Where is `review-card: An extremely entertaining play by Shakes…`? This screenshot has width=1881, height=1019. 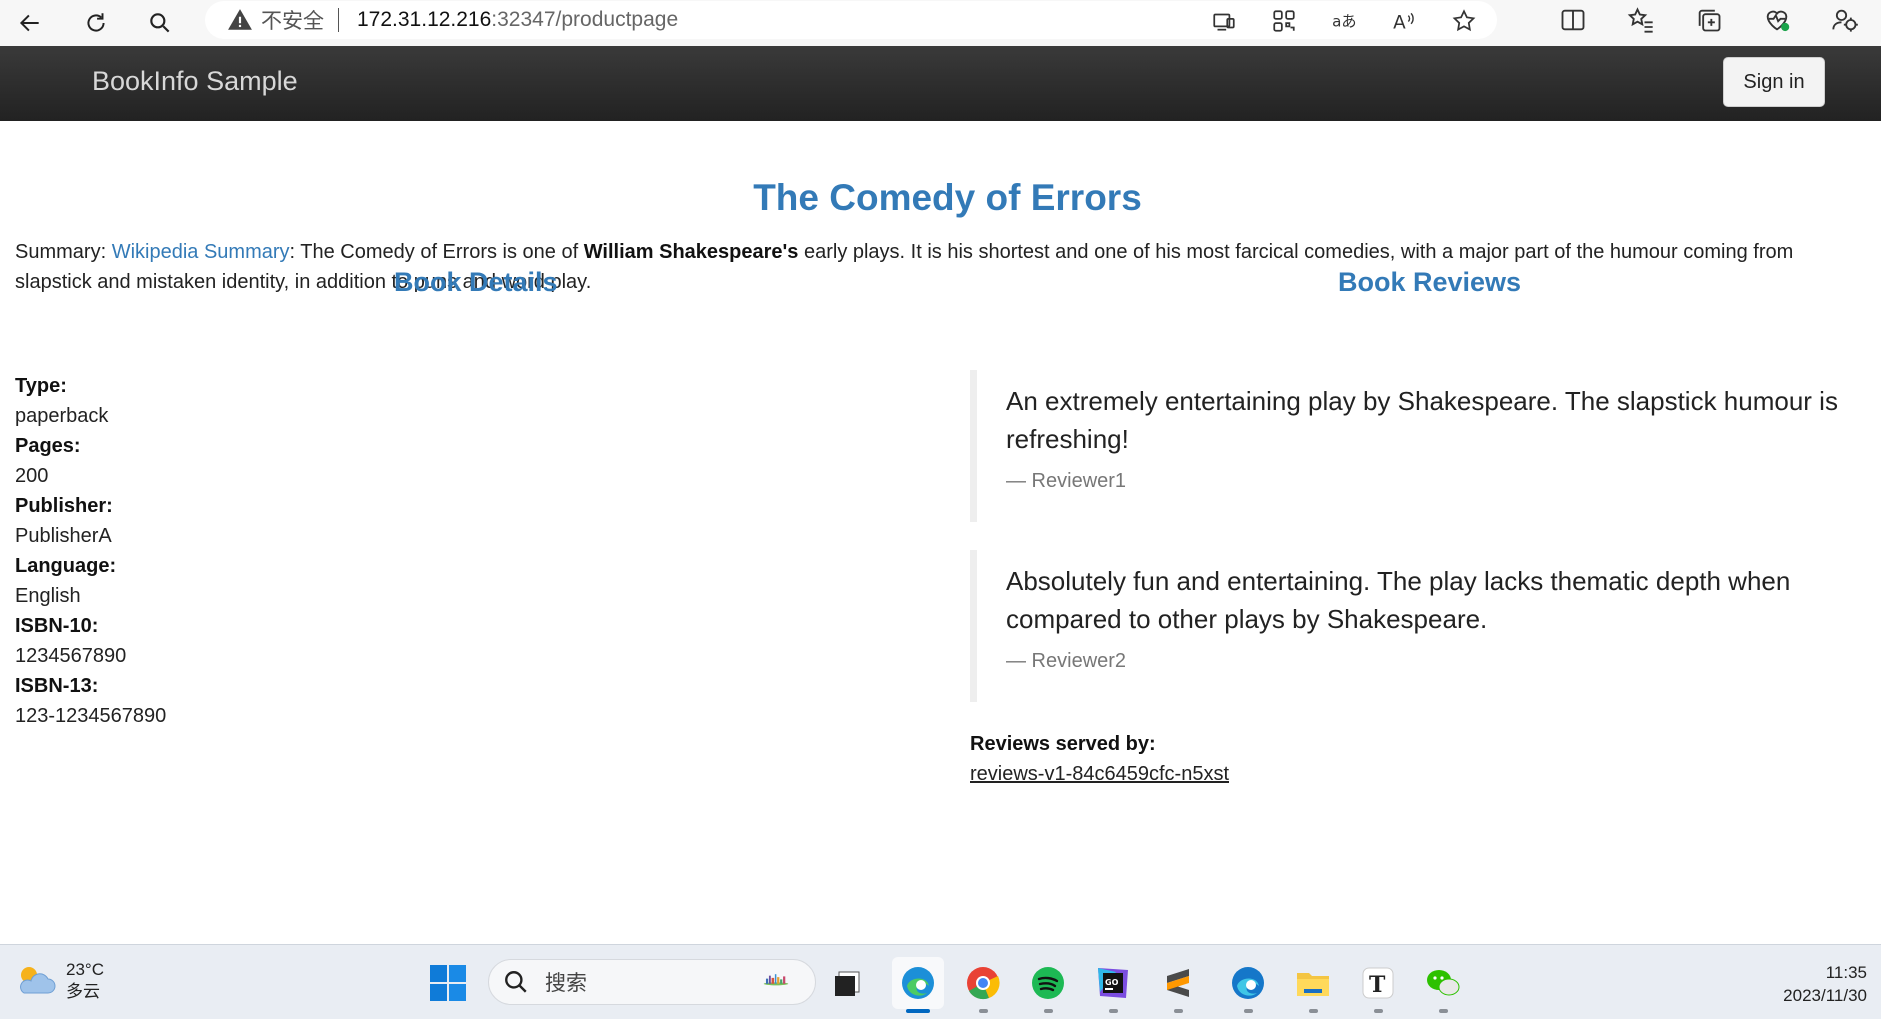 review-card: An extremely entertaining play by Shakes… is located at coordinates (1420, 446).